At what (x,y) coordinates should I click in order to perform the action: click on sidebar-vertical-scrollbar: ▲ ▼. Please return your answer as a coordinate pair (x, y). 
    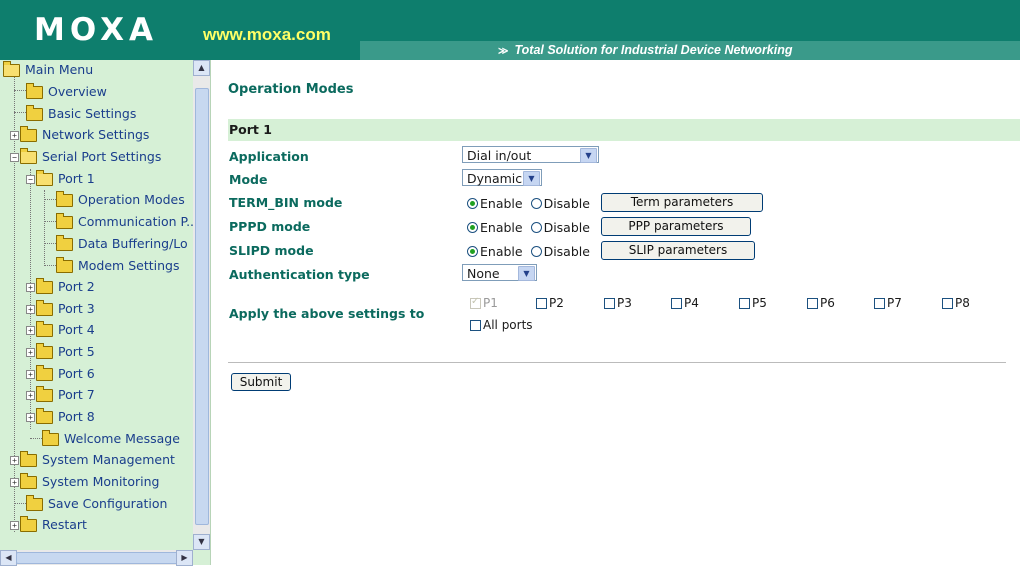
    Looking at the image, I should click on (201, 305).